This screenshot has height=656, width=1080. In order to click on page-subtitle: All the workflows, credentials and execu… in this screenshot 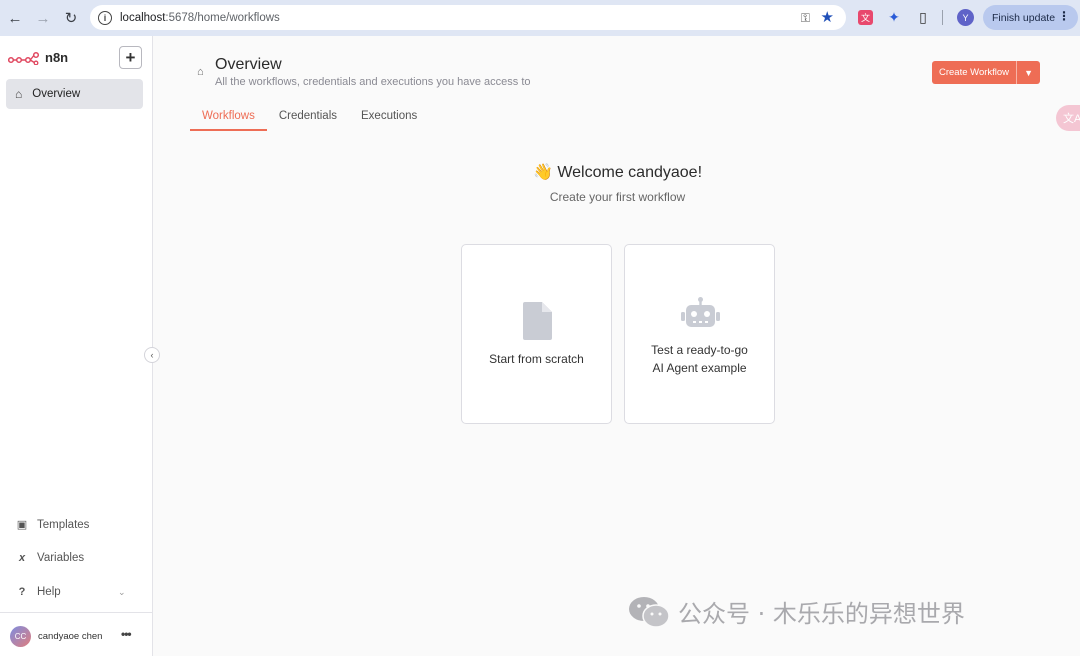, I will do `click(373, 82)`.